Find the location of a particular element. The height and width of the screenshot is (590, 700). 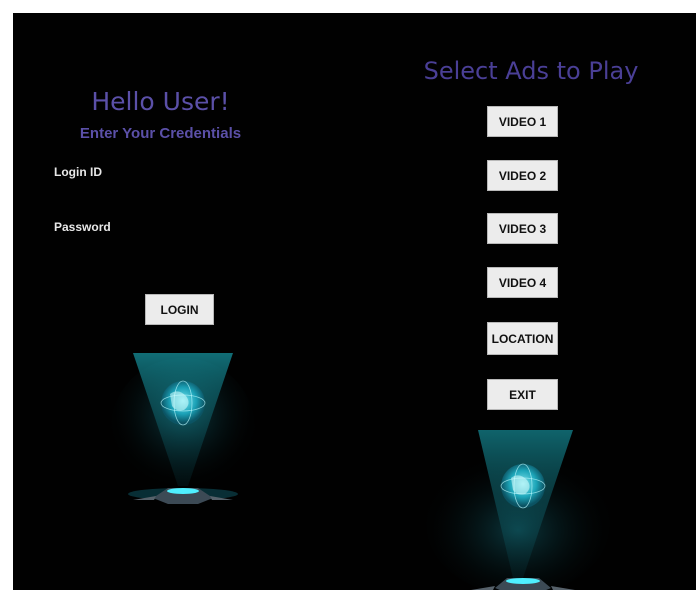

hologram-projector-icon is located at coordinates (518, 510).